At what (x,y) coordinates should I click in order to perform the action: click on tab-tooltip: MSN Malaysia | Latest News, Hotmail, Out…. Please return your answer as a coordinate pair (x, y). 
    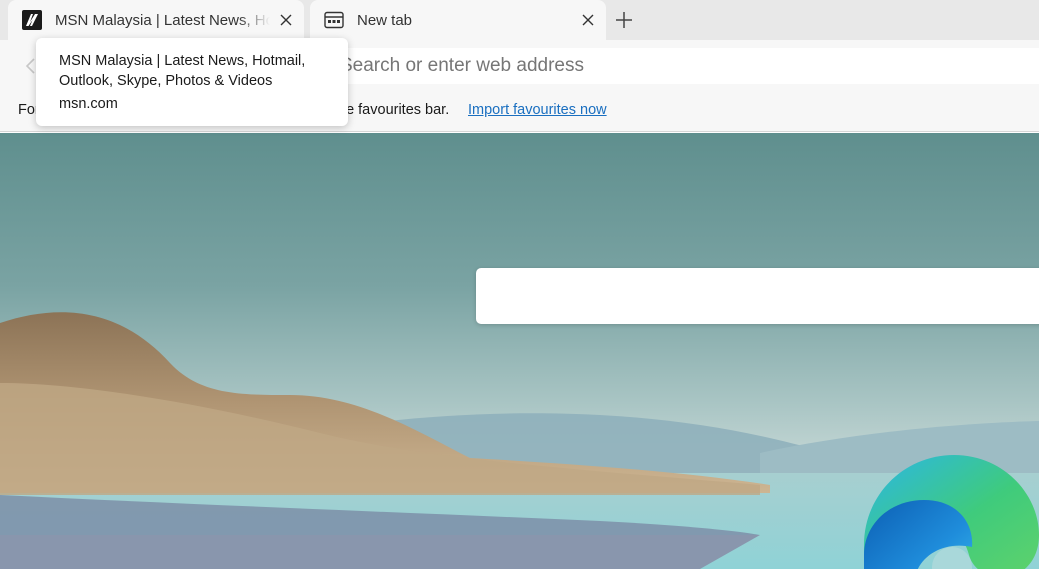
    Looking at the image, I should click on (192, 82).